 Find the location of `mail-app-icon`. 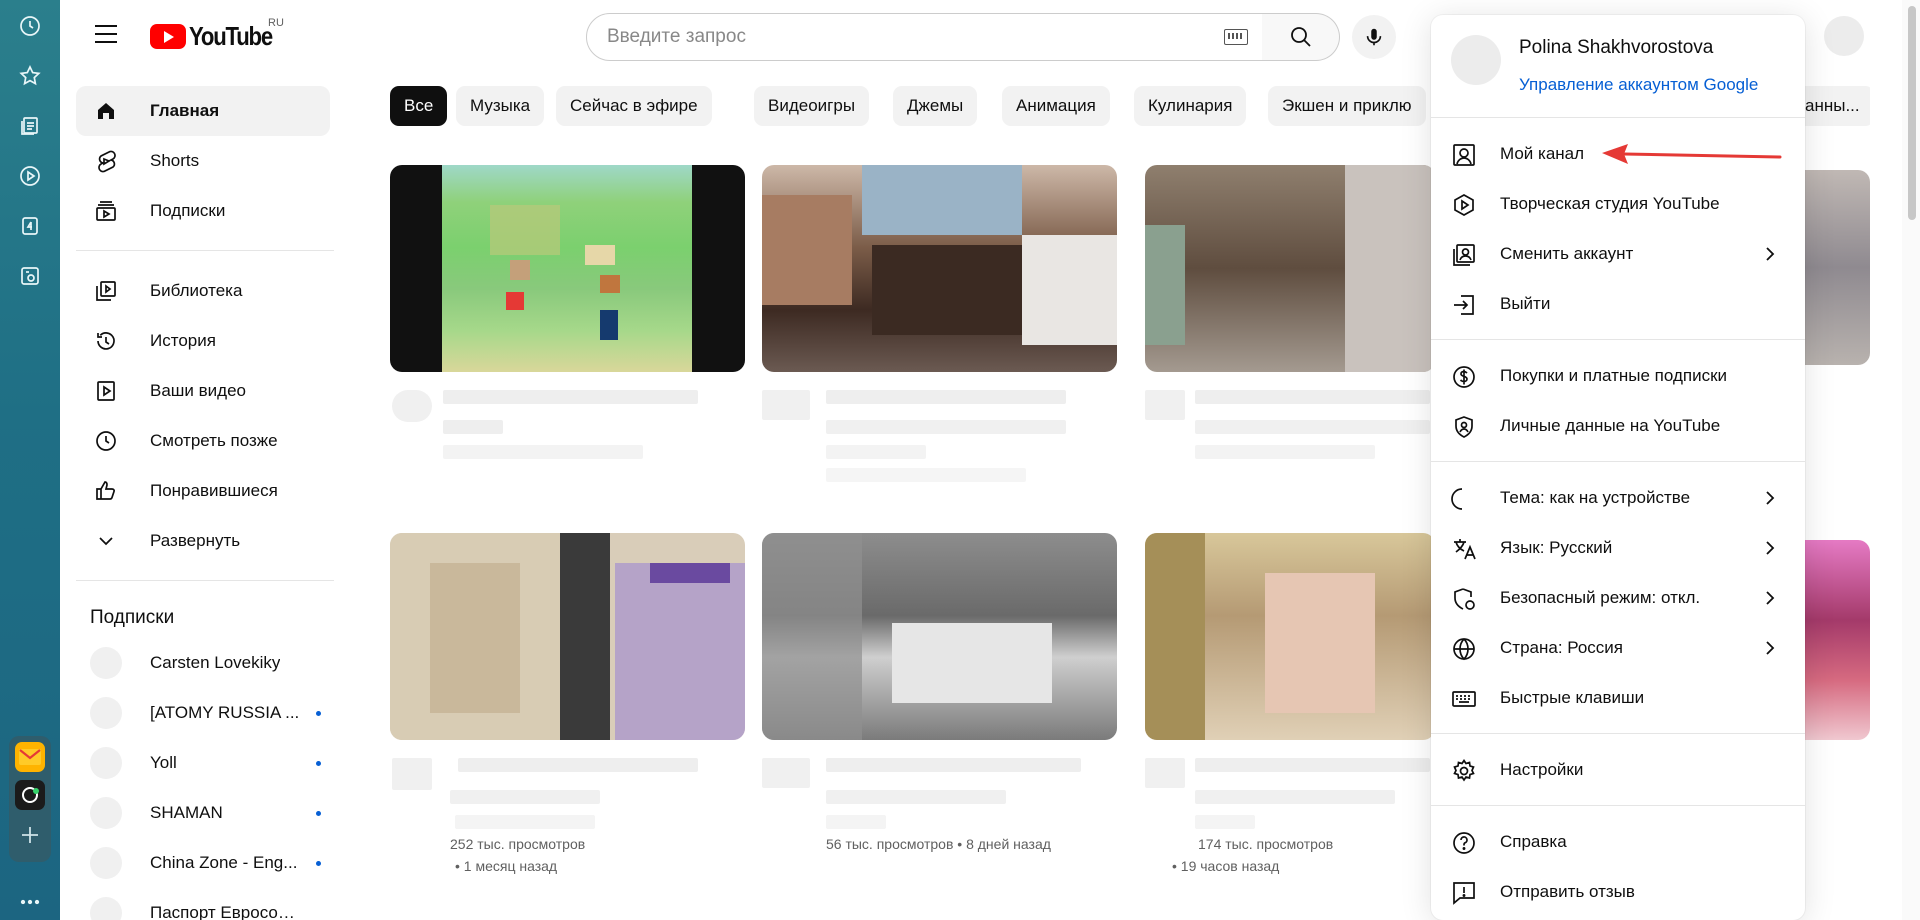

mail-app-icon is located at coordinates (30, 757).